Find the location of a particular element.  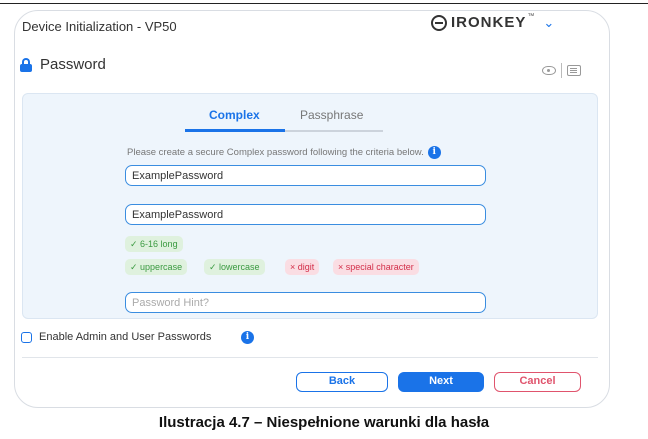

section-title: Password is located at coordinates (73, 64).